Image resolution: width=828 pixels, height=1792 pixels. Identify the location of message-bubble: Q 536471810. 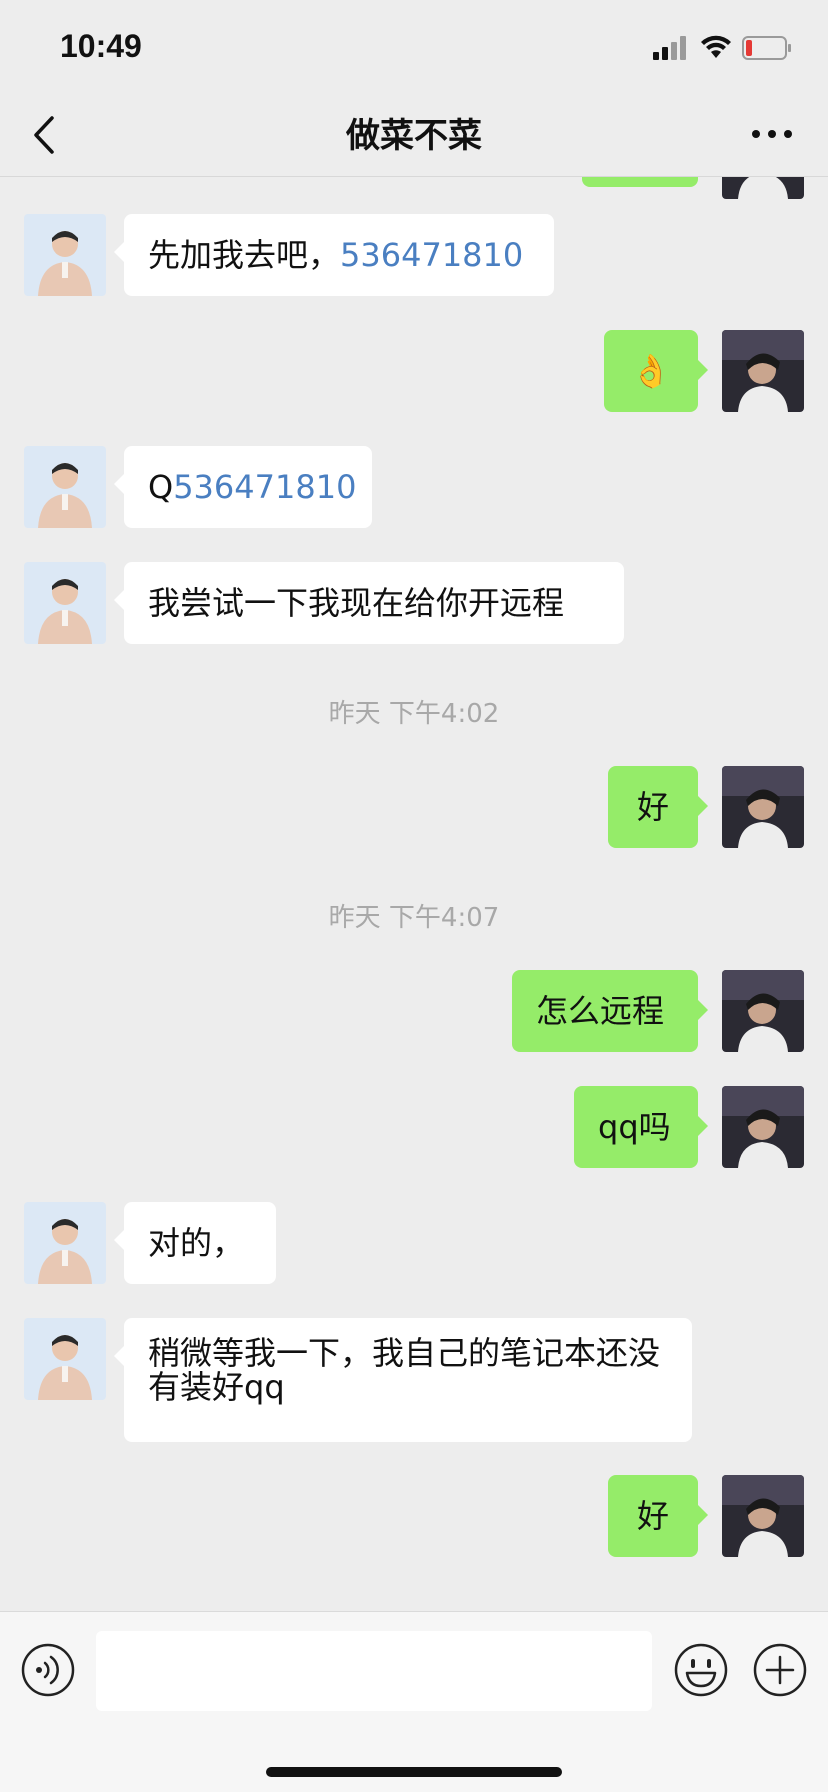
(243, 487).